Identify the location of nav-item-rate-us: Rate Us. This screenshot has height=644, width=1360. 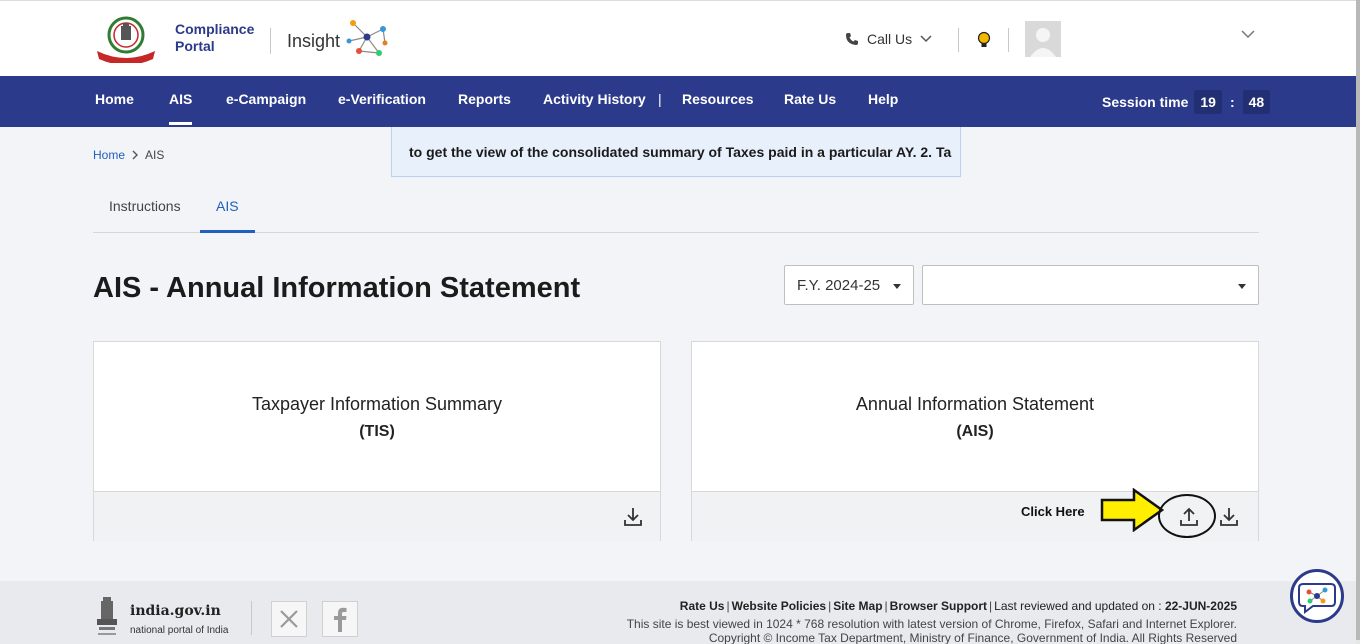
(810, 99).